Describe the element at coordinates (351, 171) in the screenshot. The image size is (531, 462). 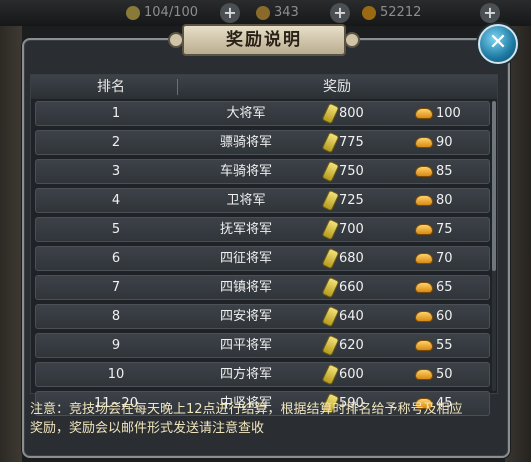
I see `row-token-amount: 750` at that location.